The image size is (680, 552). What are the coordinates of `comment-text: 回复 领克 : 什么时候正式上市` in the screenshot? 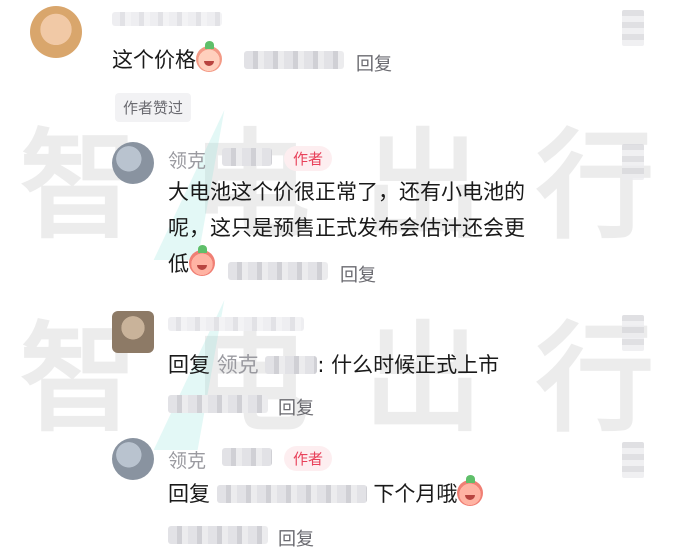 It's located at (333, 365).